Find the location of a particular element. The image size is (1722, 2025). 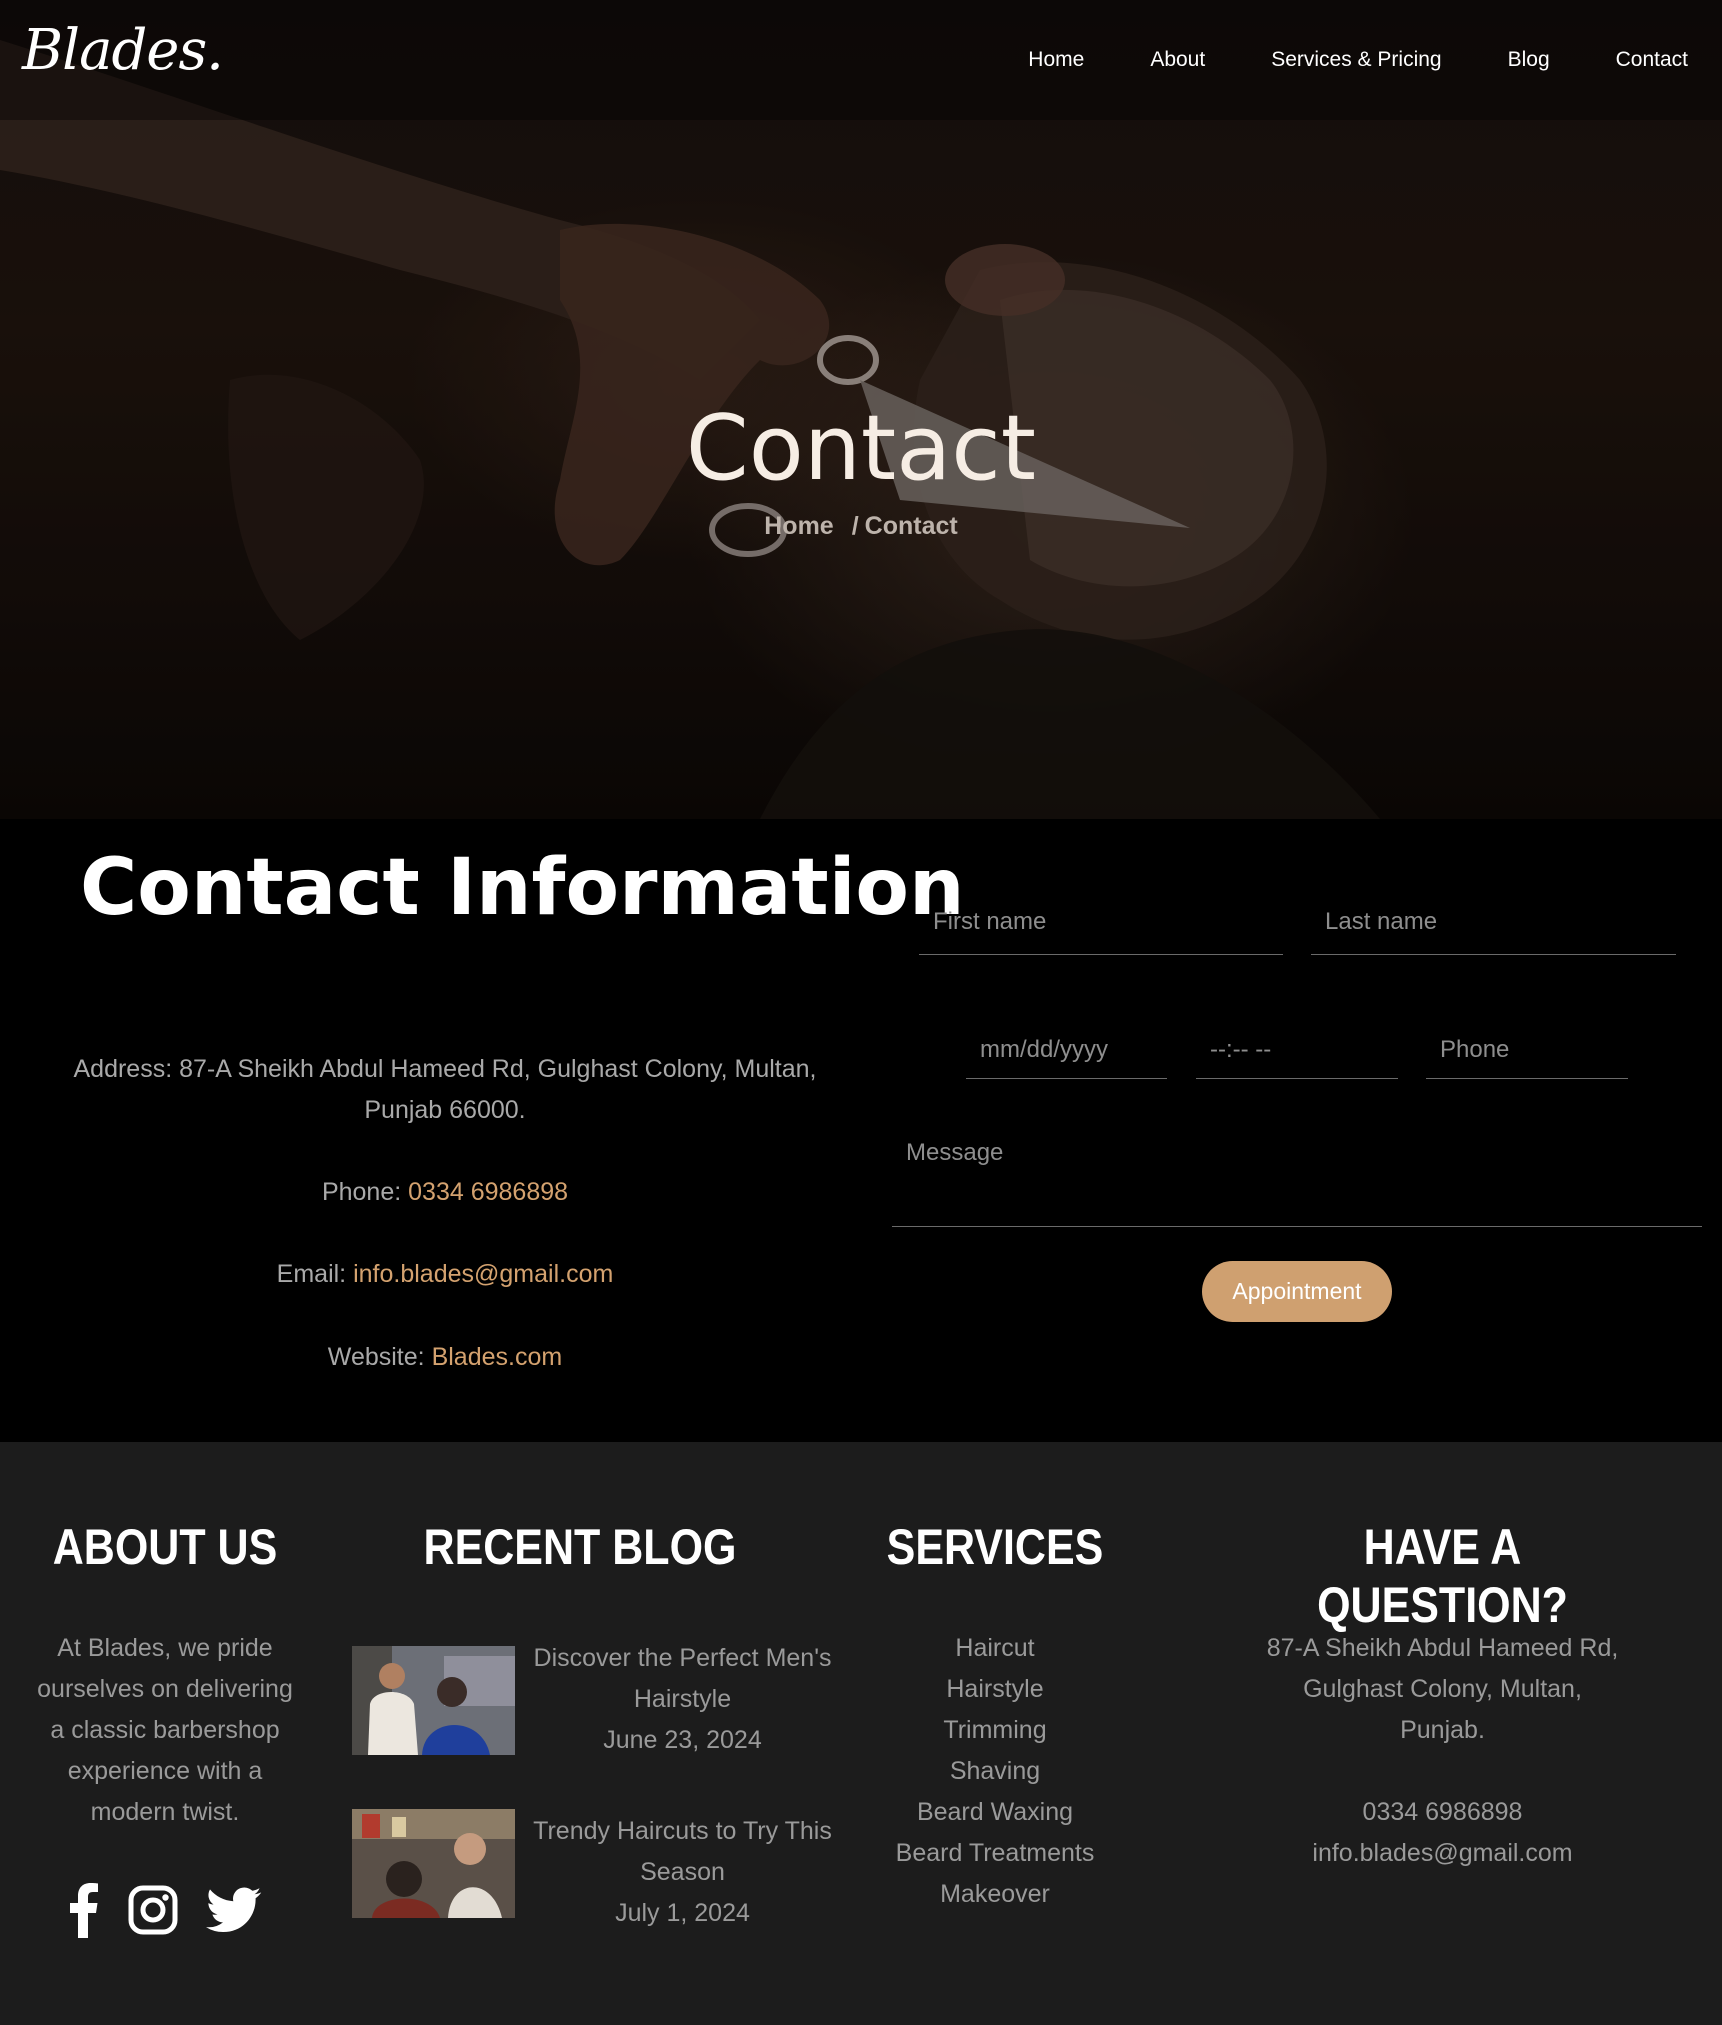

website-label: Website: is located at coordinates (376, 1357).